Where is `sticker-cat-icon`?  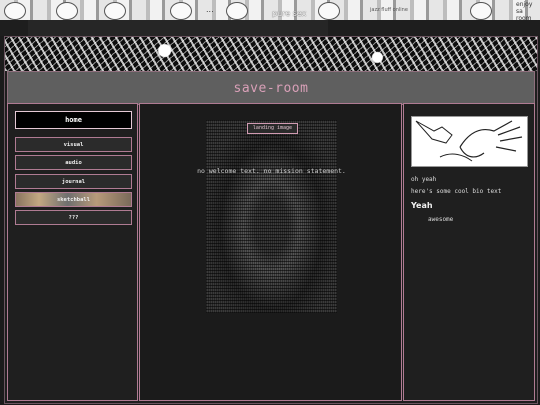
sticker-cat-icon is located at coordinates (67, 11).